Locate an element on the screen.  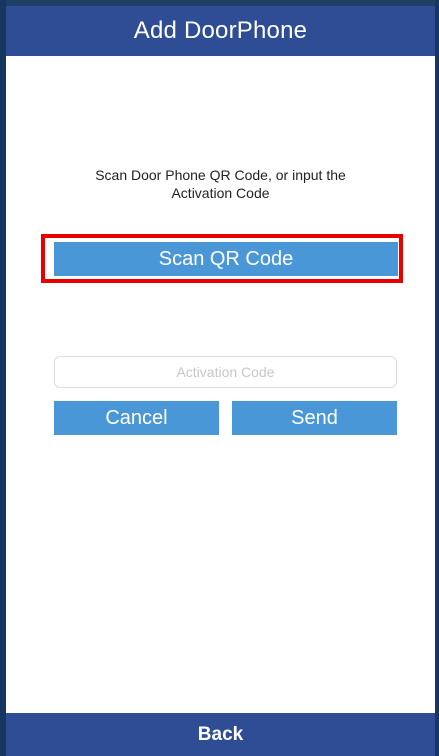
scan-qr-code-button: Scan QR Code is located at coordinates (226, 259).